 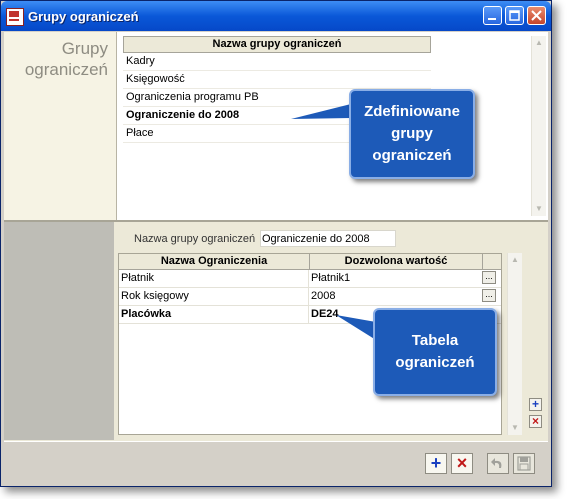 What do you see at coordinates (412, 134) in the screenshot?
I see `callout-defined-groups: Zdefiniowane grupy ograniczeń` at bounding box center [412, 134].